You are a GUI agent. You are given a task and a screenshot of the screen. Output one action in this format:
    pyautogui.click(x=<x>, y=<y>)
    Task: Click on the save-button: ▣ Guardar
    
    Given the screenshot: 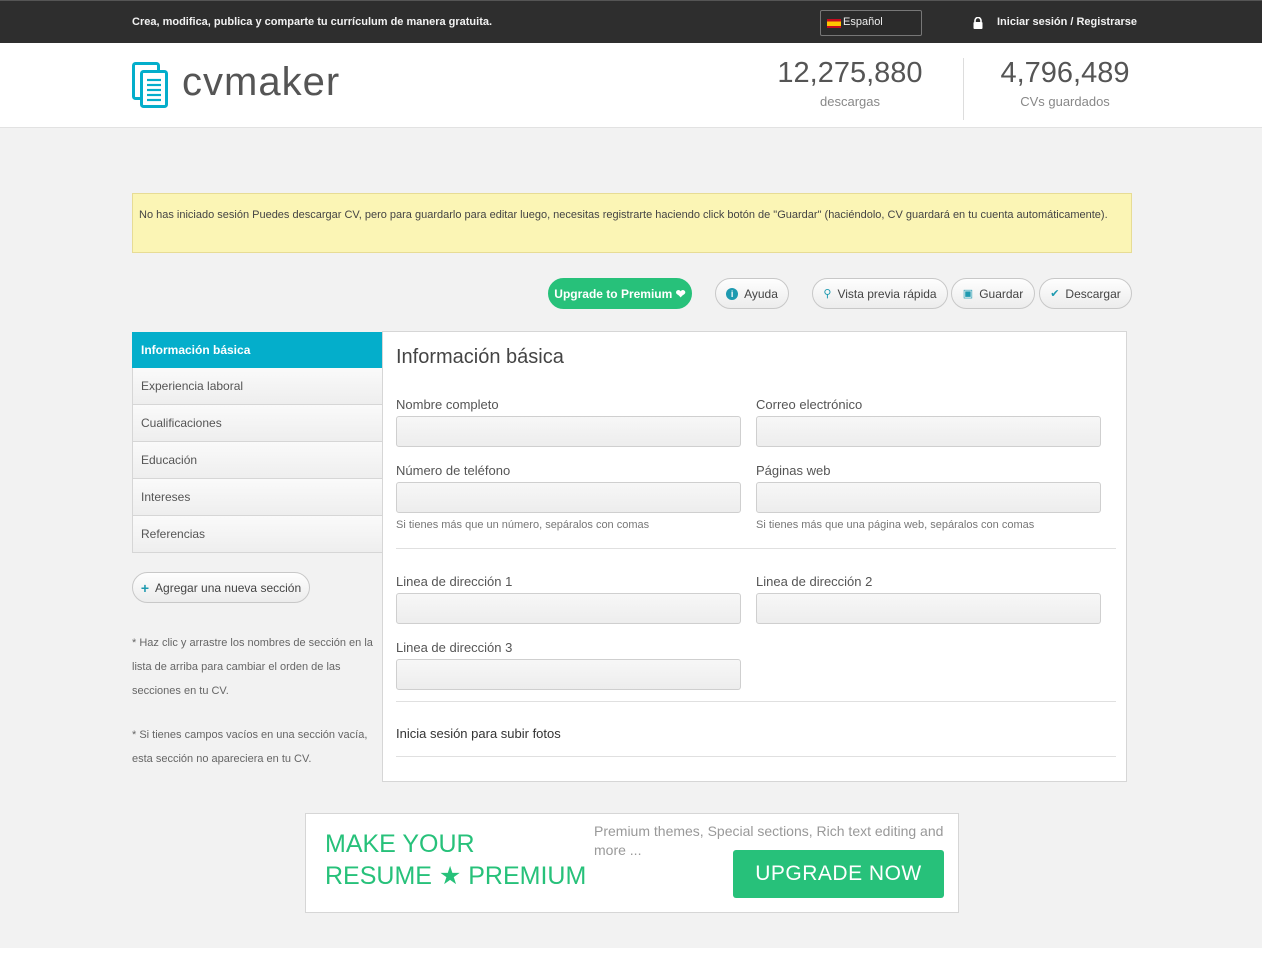 What is the action you would take?
    pyautogui.click(x=993, y=293)
    